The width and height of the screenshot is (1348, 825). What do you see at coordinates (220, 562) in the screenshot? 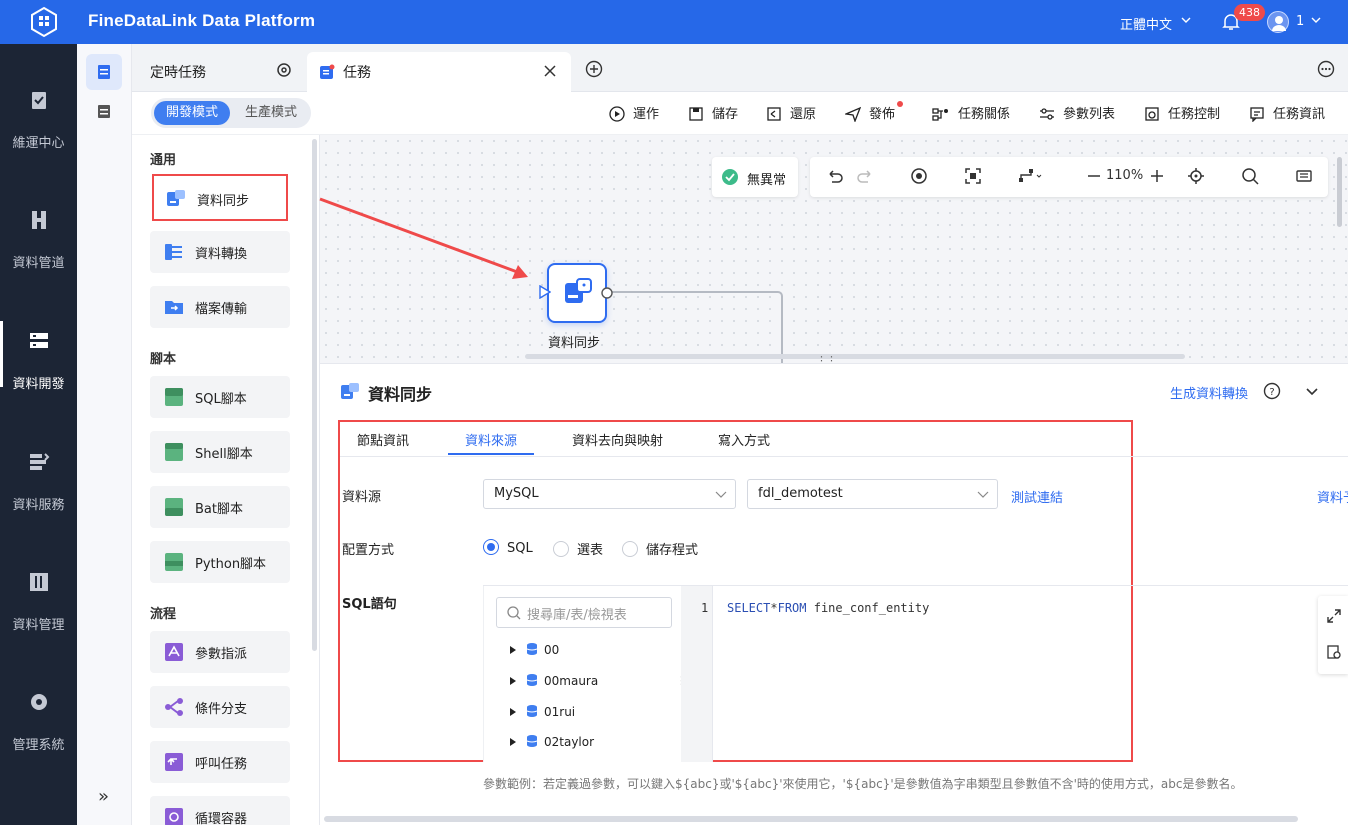
I see `comp-python-script: Python腳本` at bounding box center [220, 562].